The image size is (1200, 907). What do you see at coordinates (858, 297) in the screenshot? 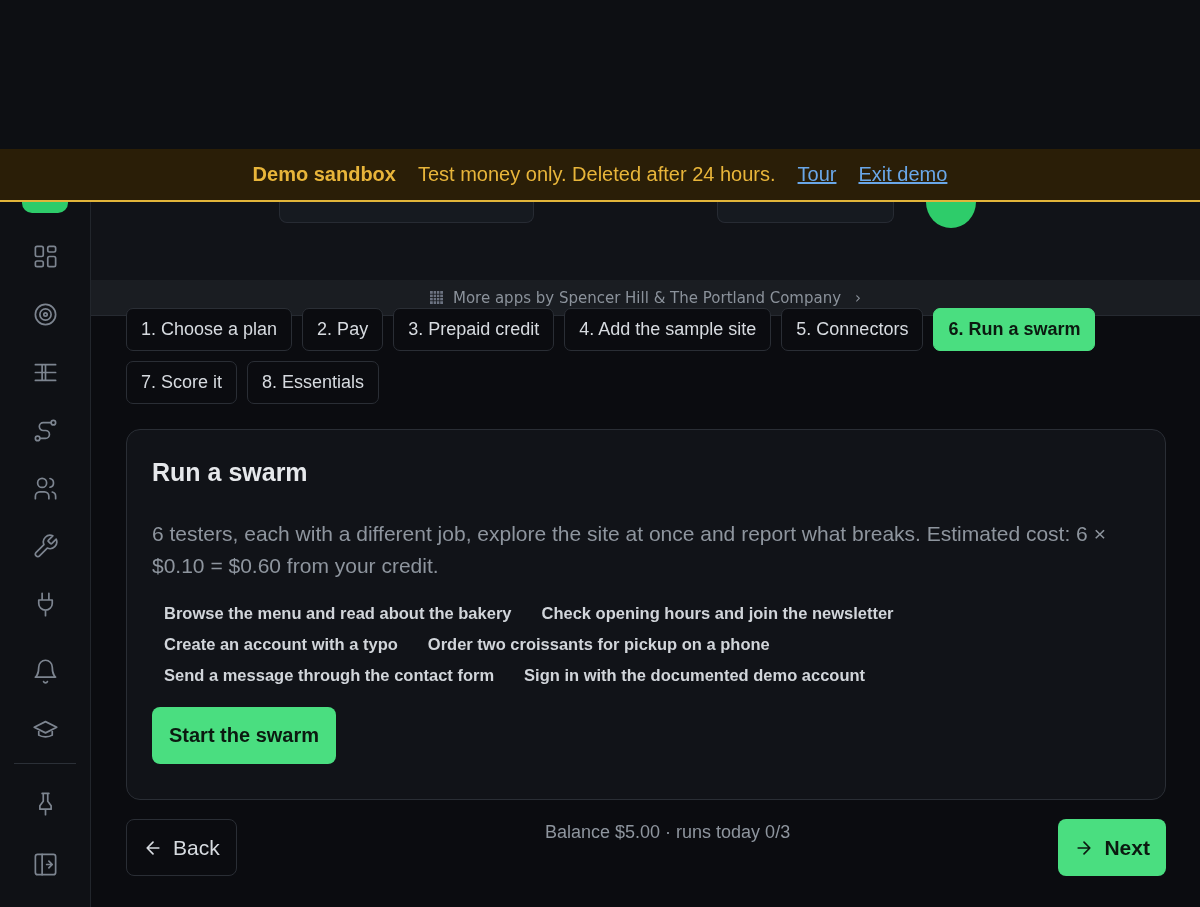
I see `chevron-icon: ›` at bounding box center [858, 297].